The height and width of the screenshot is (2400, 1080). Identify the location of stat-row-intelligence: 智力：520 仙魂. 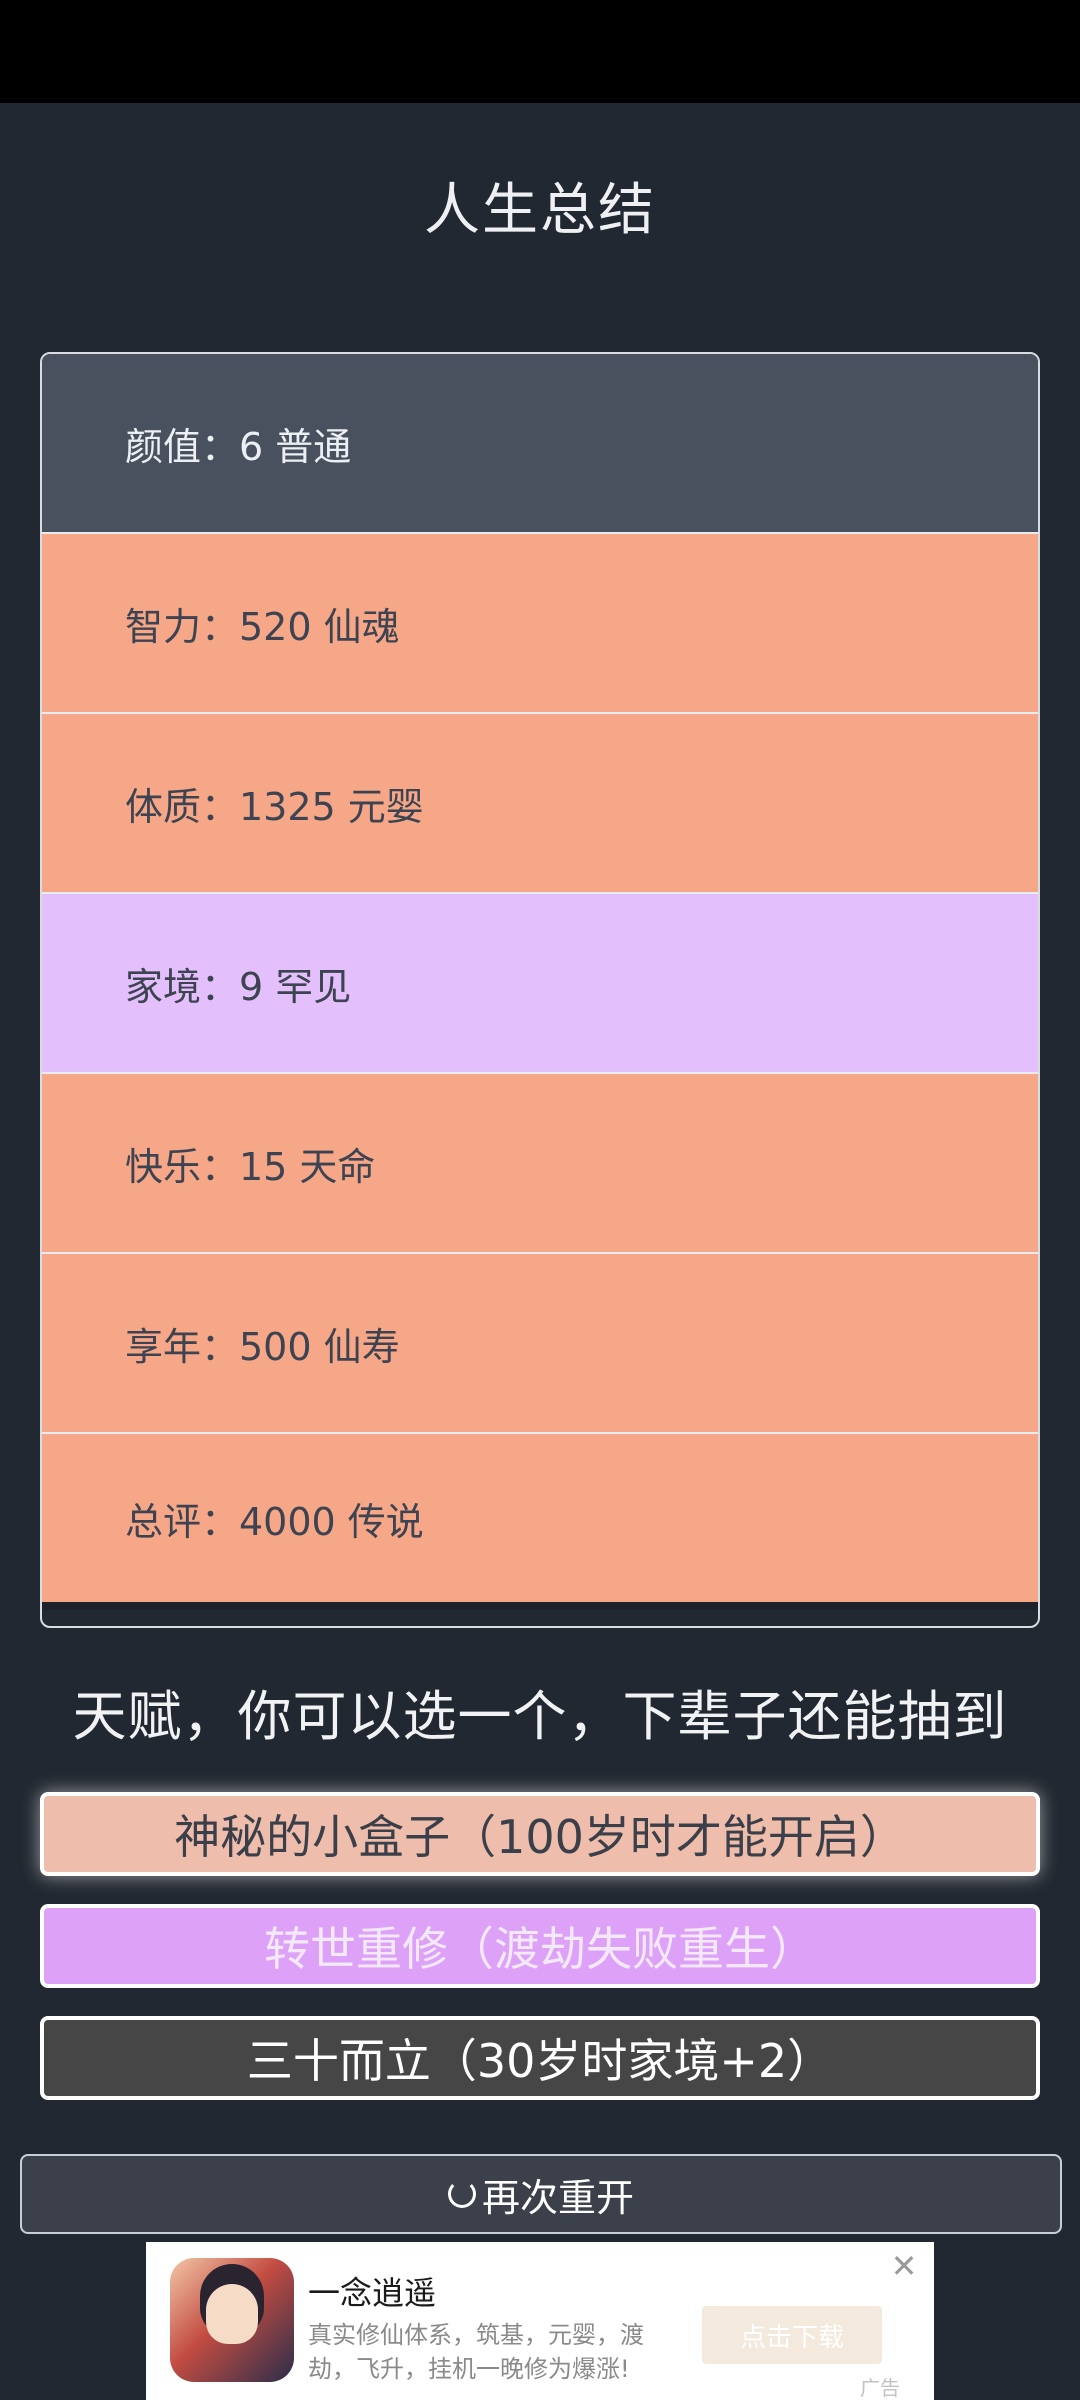
(540, 624).